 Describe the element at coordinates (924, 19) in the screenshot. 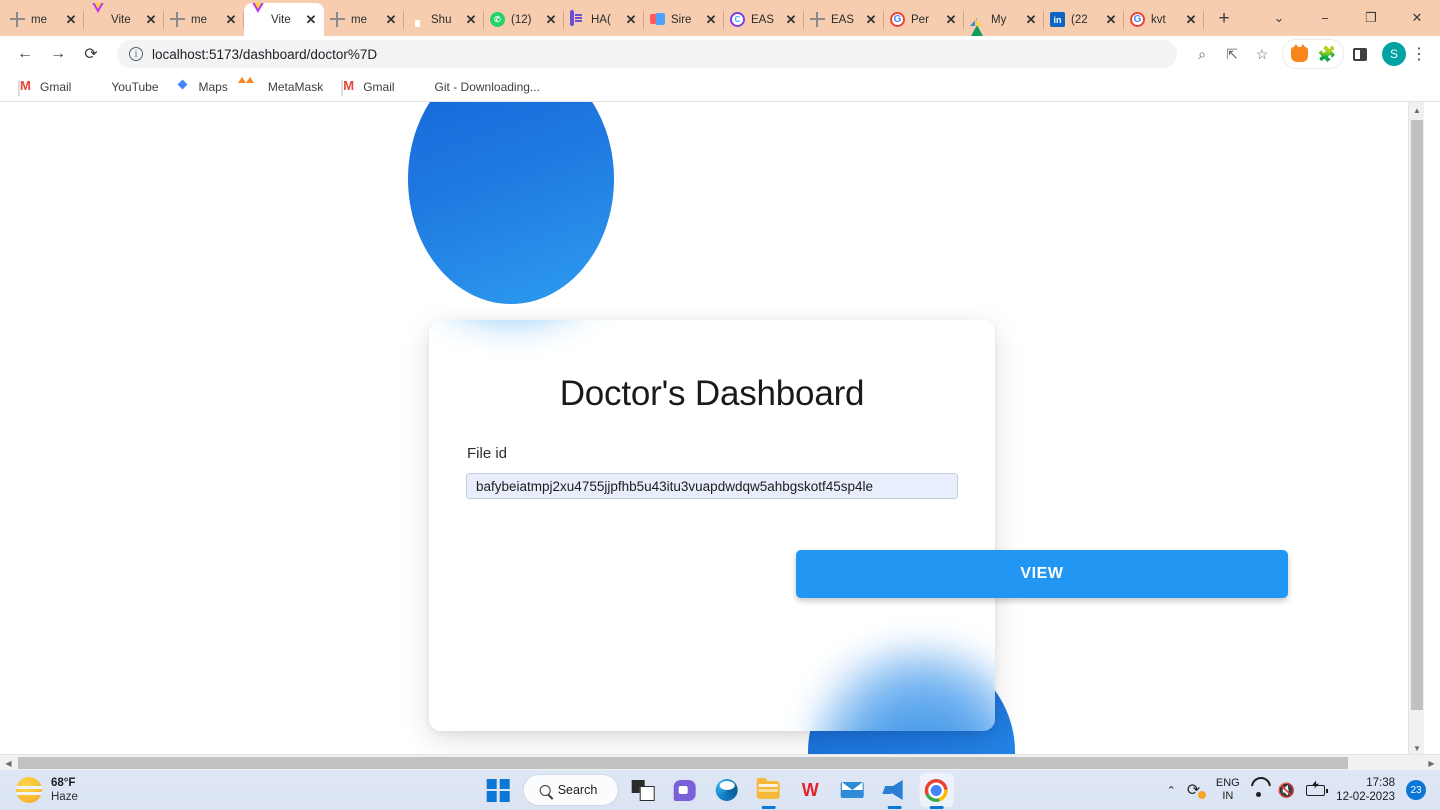

I see `browser-tab: G Per ✕` at that location.